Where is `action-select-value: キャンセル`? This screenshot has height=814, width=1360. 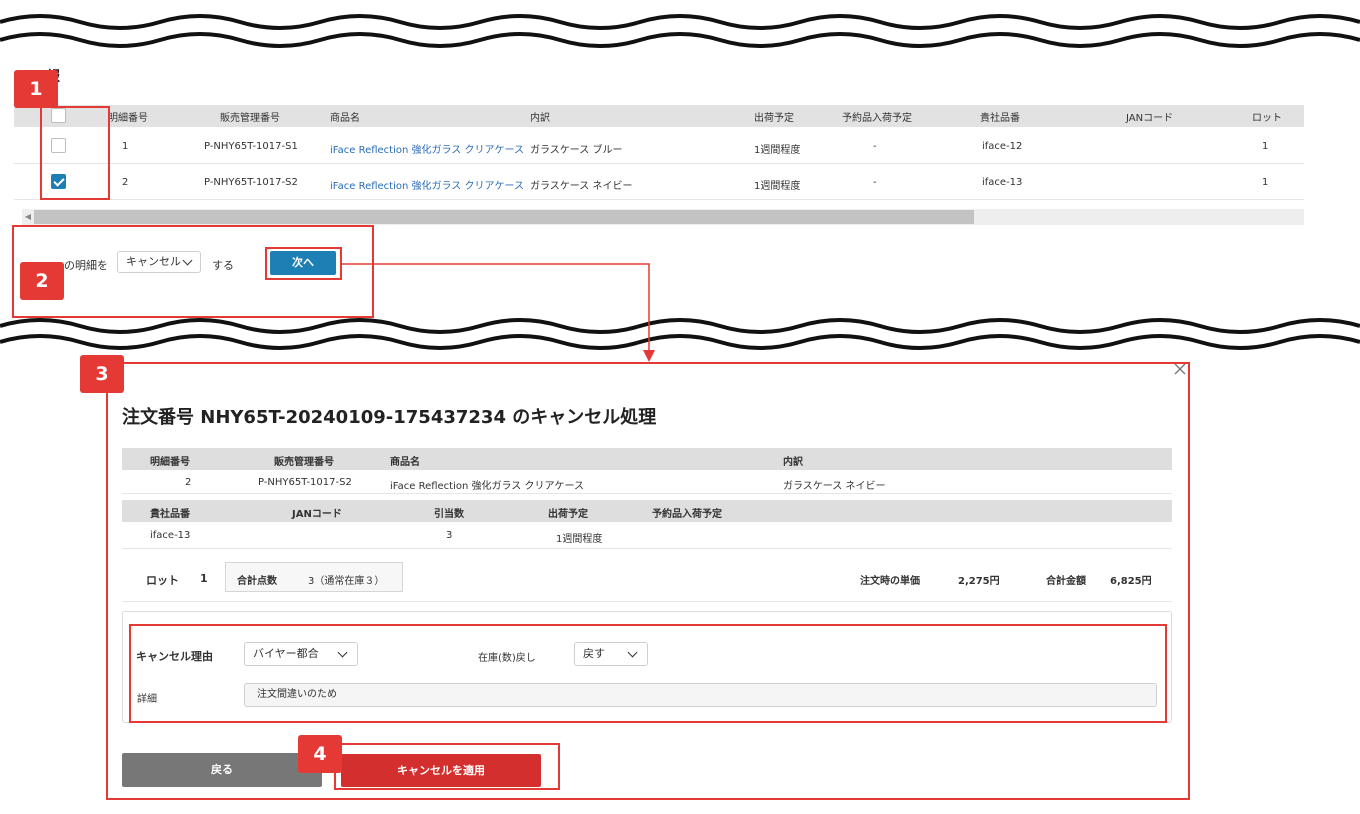
action-select-value: キャンセル is located at coordinates (153, 261).